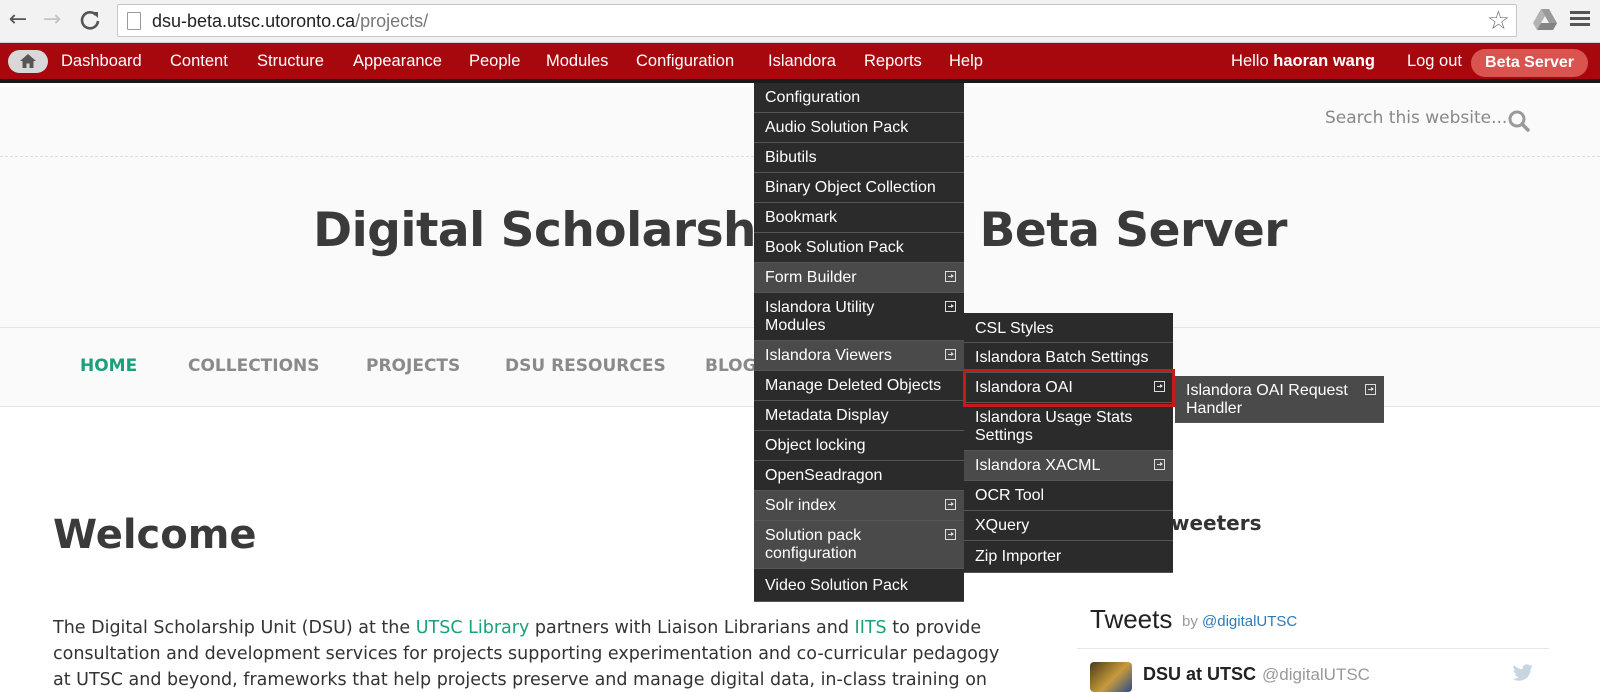 The width and height of the screenshot is (1600, 692). I want to click on nav-projects: PROJECTS, so click(413, 366).